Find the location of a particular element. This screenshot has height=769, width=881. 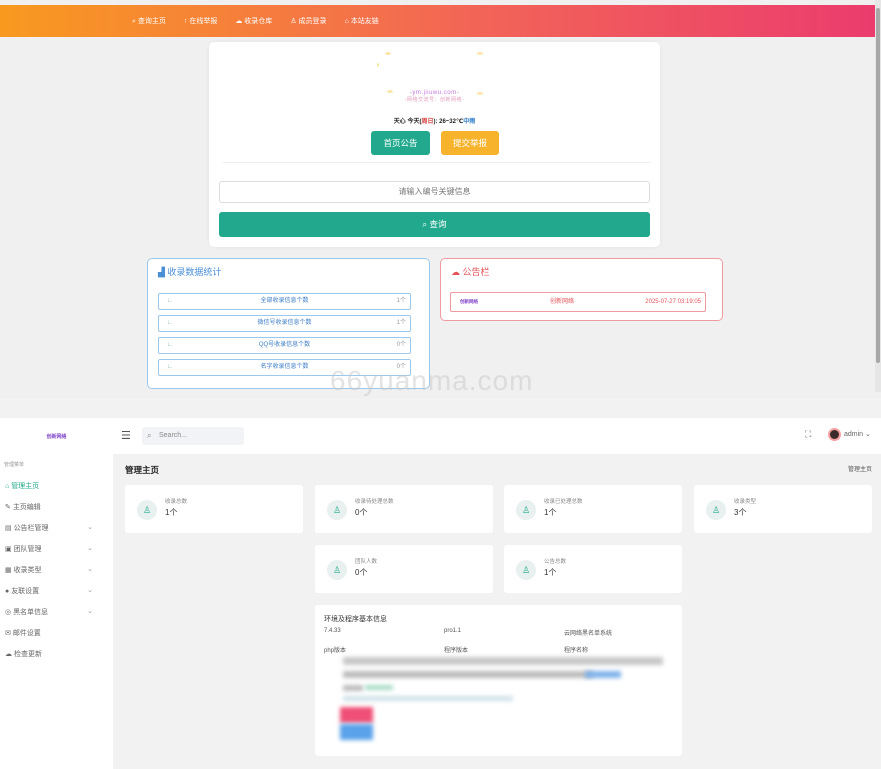

sidebar-item-label: 检查更新 is located at coordinates (27, 654).